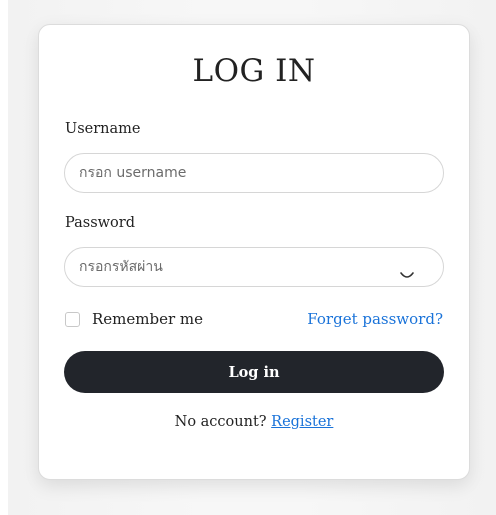 This screenshot has width=496, height=515. I want to click on register-prompt-line: No account? Register, so click(254, 422).